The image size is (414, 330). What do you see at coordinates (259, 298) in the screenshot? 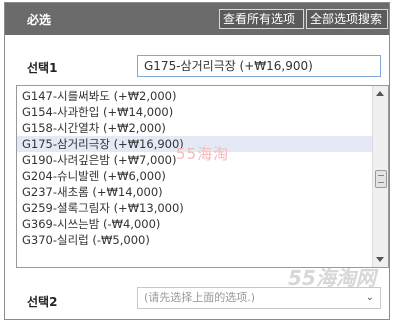
I see `option2-select: (请先选择上面的选项.) ⌄` at bounding box center [259, 298].